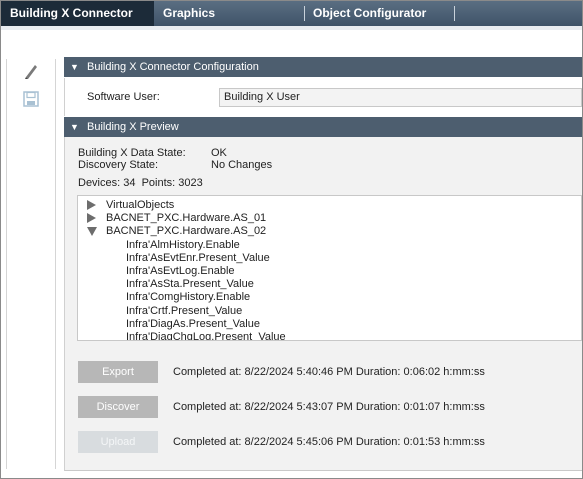 The width and height of the screenshot is (583, 479). What do you see at coordinates (118, 165) in the screenshot?
I see `discovery-state-label: Discovery State:` at bounding box center [118, 165].